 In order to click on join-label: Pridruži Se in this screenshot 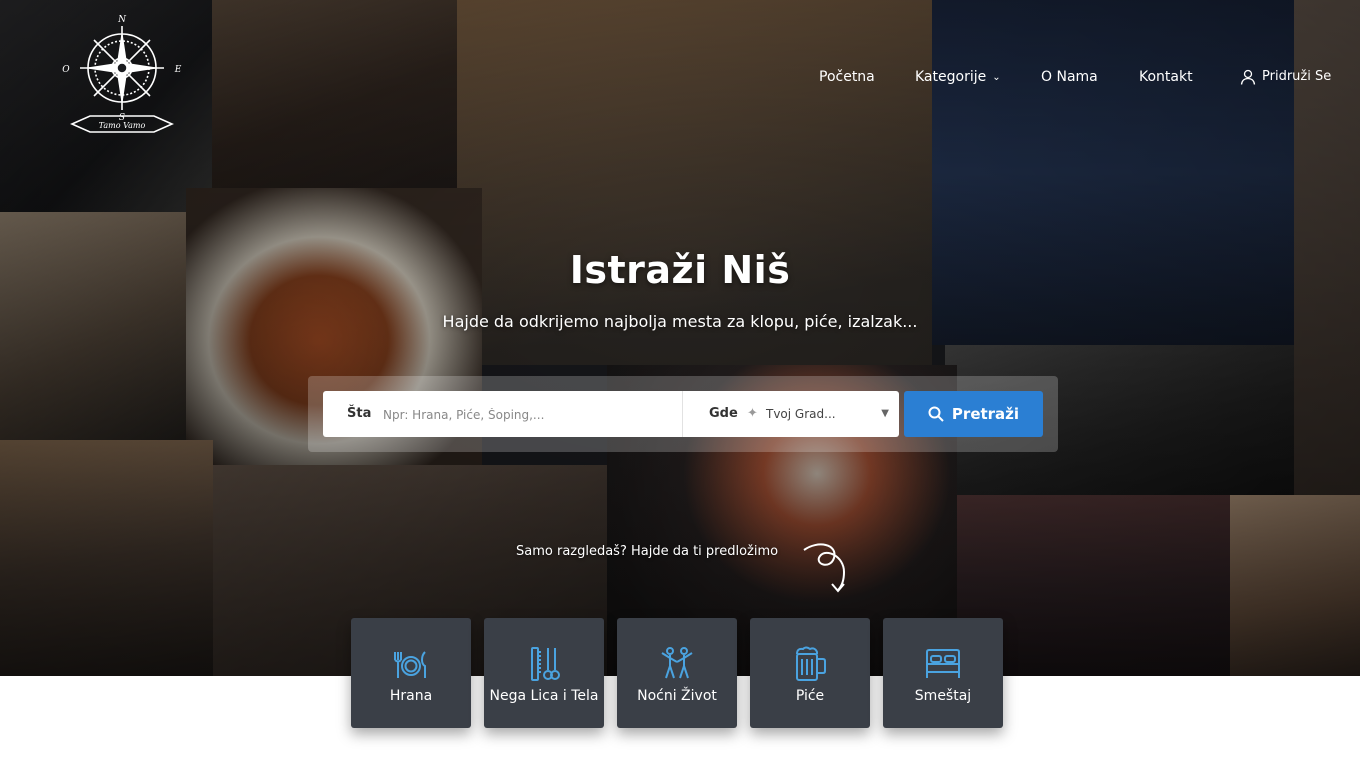, I will do `click(1297, 76)`.